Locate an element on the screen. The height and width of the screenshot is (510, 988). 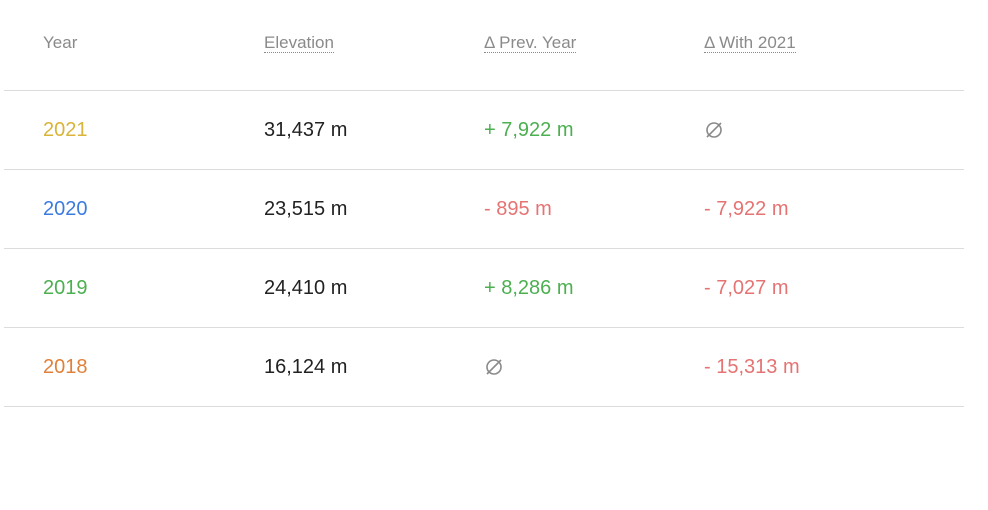
delta-with-cell: - 7,922 m is located at coordinates (746, 209).